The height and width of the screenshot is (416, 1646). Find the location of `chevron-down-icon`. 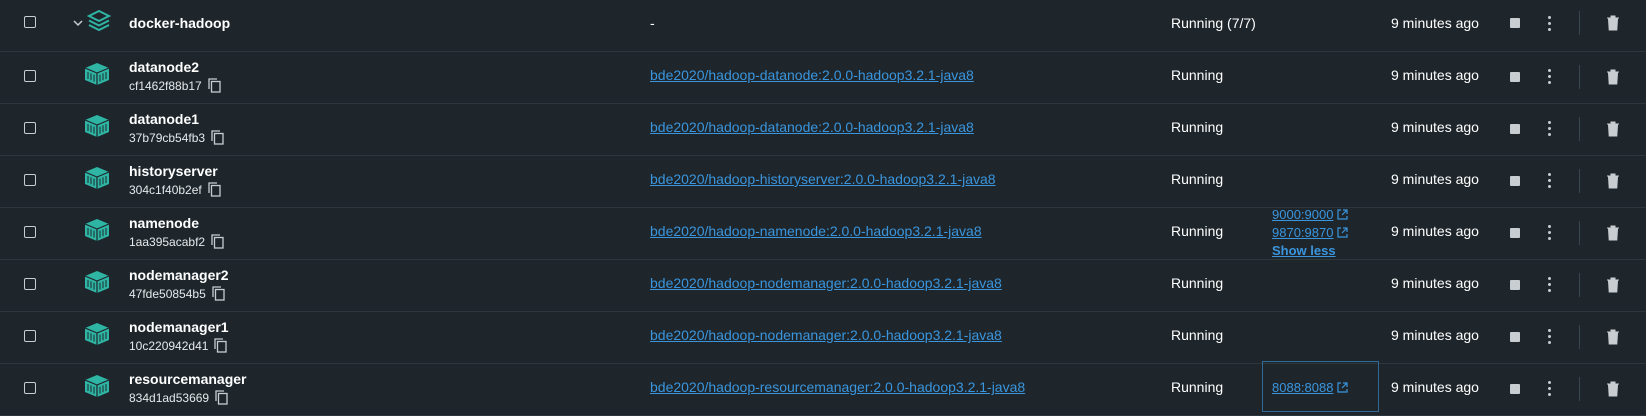

chevron-down-icon is located at coordinates (78, 23).